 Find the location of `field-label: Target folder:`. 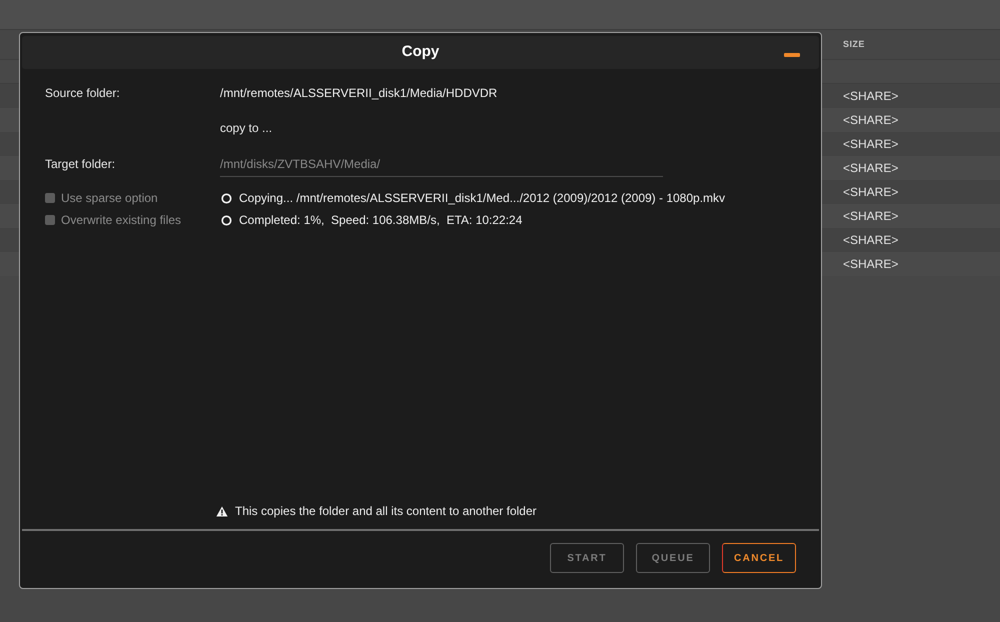

field-label: Target folder: is located at coordinates (80, 164).